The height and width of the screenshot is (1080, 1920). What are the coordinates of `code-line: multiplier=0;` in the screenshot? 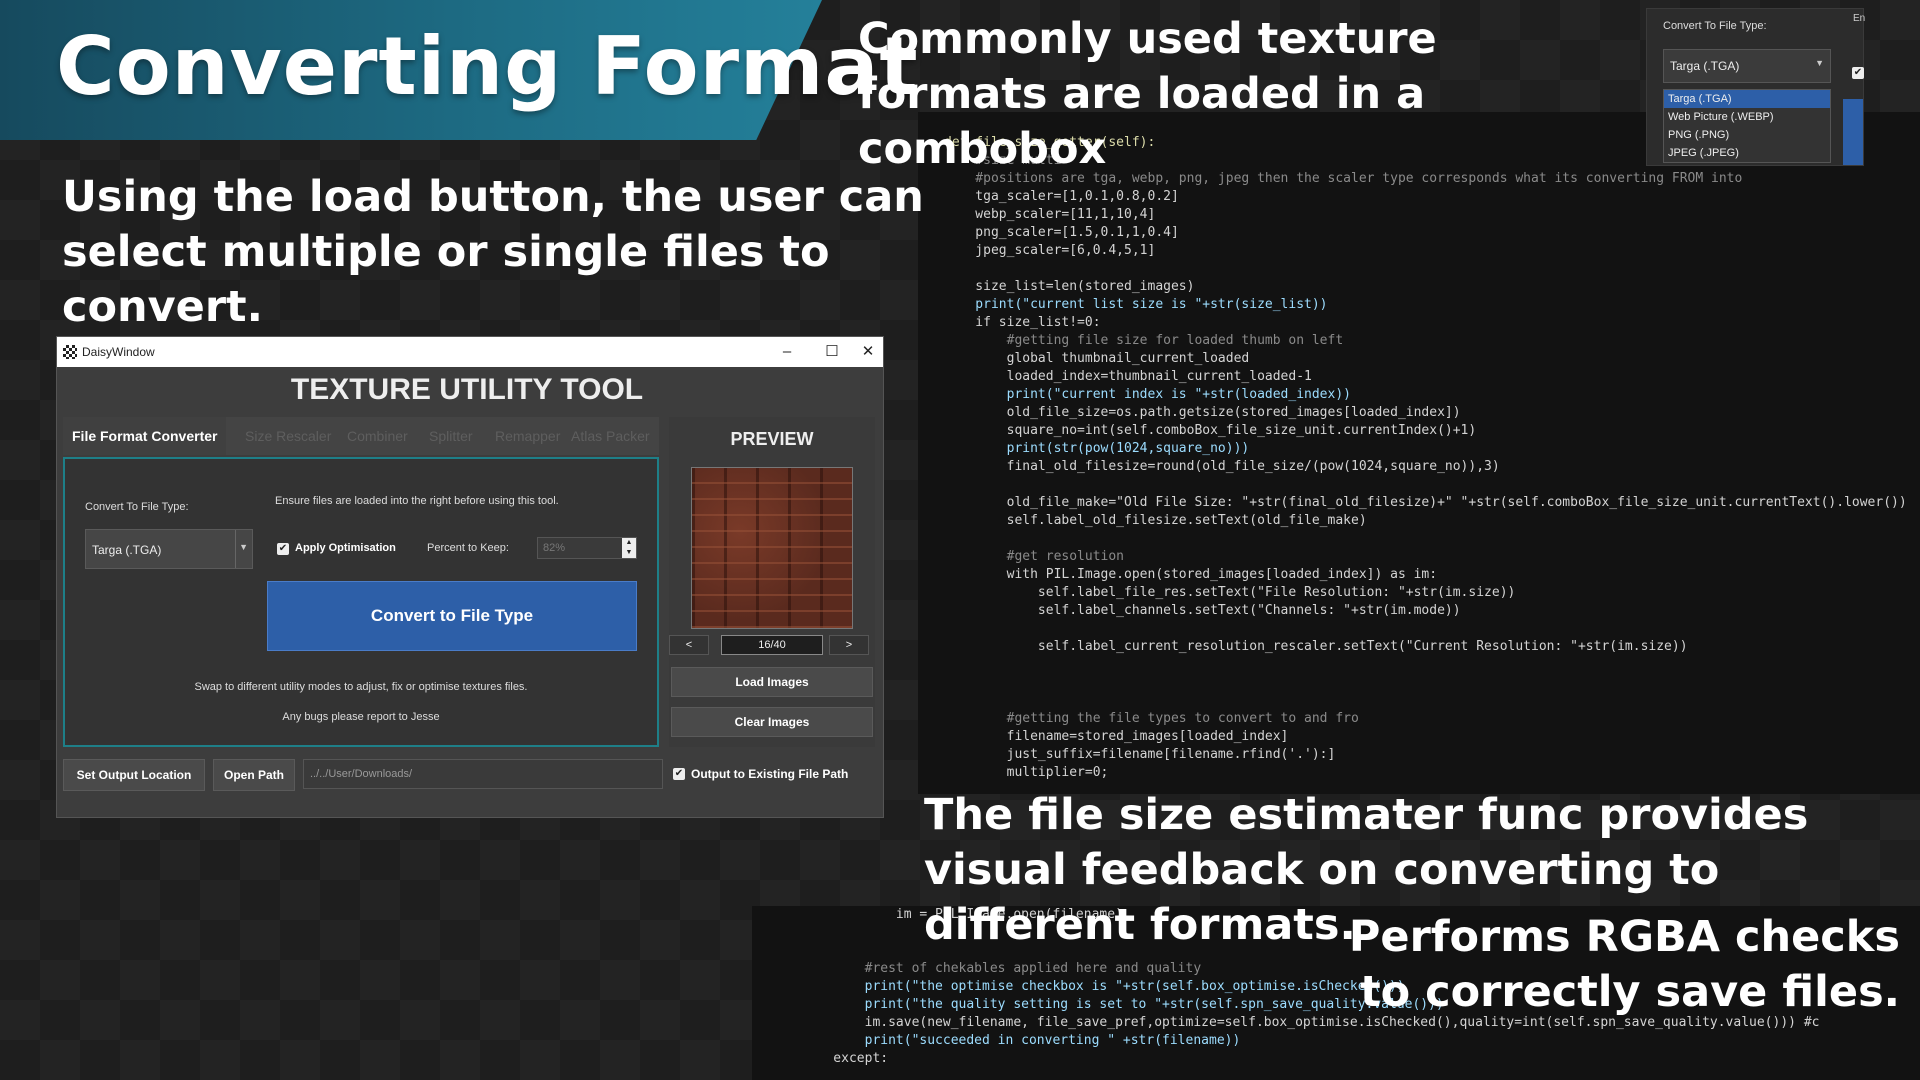 It's located at (1026, 772).